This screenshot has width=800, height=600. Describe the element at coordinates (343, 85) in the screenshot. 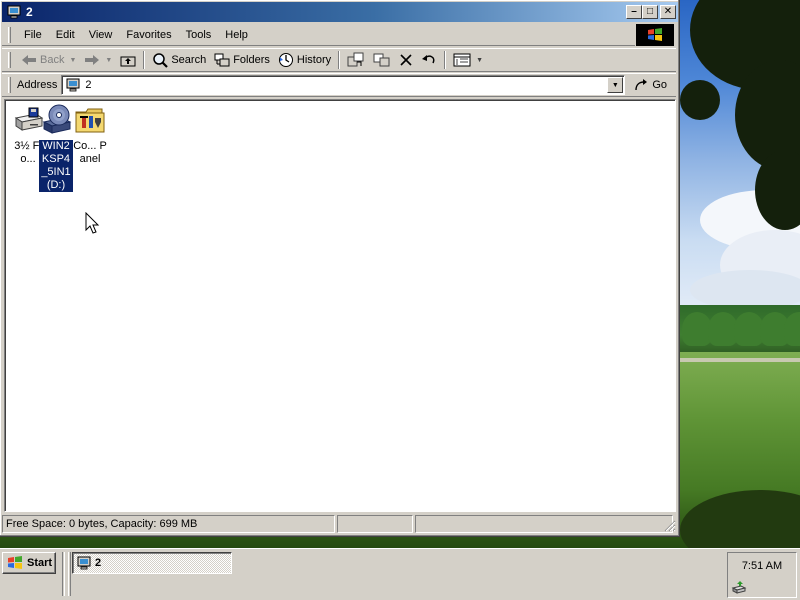

I see `address-input: 2 ▼` at that location.